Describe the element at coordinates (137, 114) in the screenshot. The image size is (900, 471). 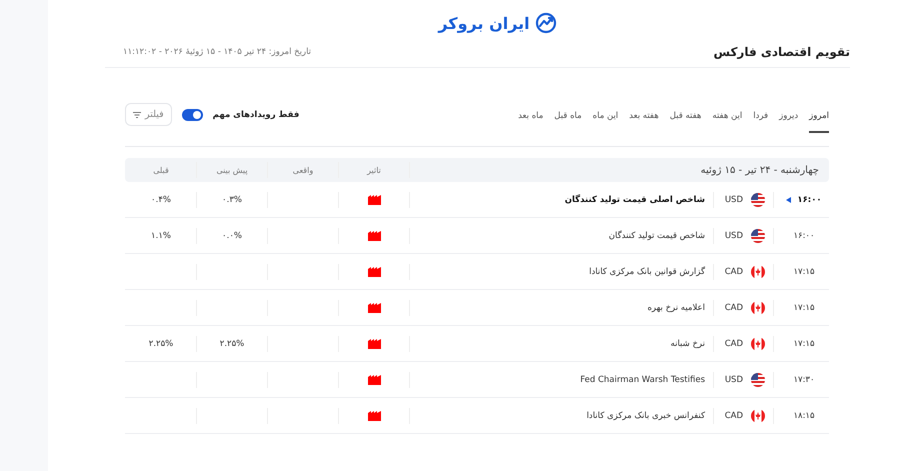
I see `filter-icon` at that location.